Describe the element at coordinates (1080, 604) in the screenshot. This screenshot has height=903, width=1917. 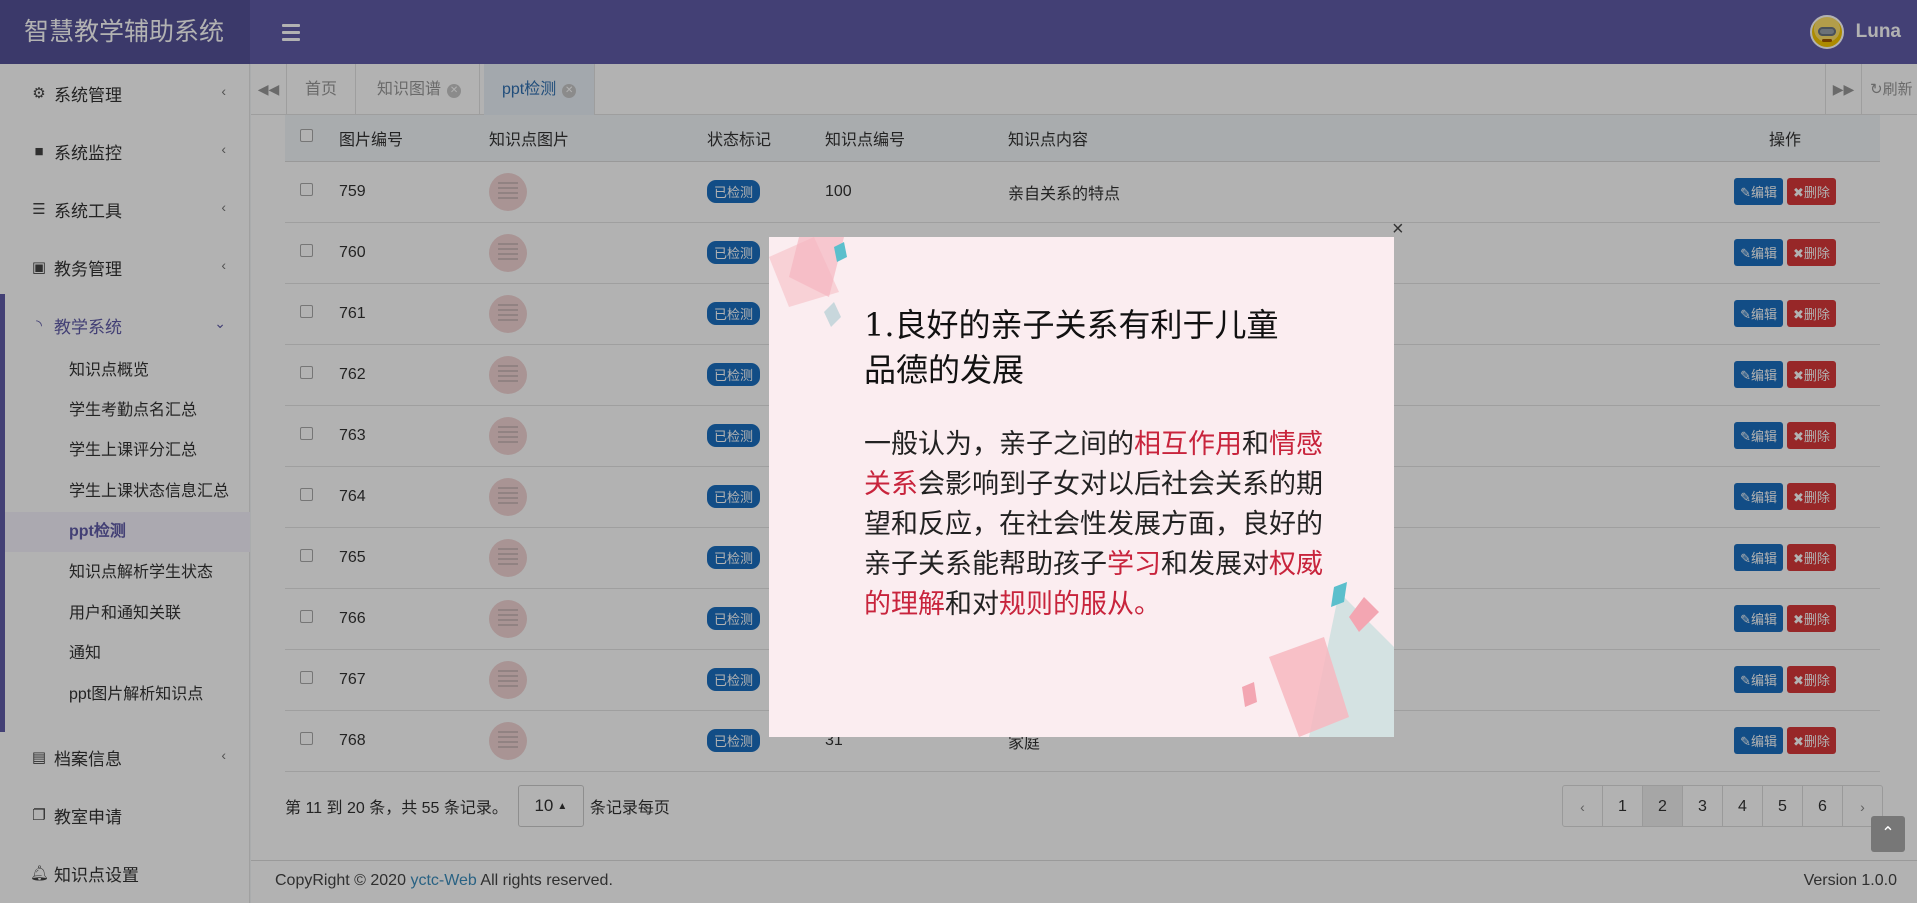
I see `slide-highlight-text: 规则的服从。` at that location.